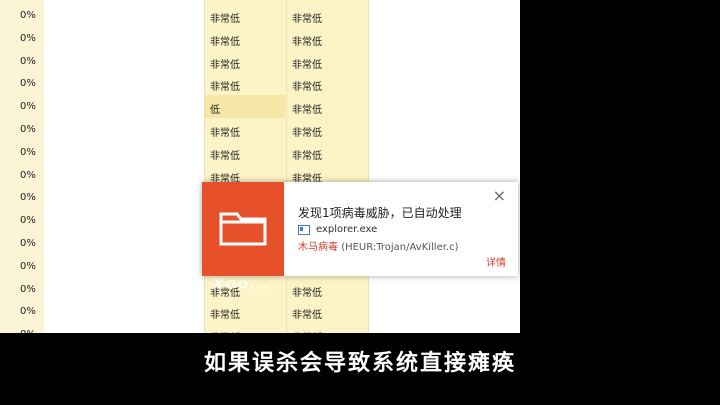  What do you see at coordinates (359, 363) in the screenshot?
I see `video-subtitle: 如果误杀会导致系统直接瘫痪` at bounding box center [359, 363].